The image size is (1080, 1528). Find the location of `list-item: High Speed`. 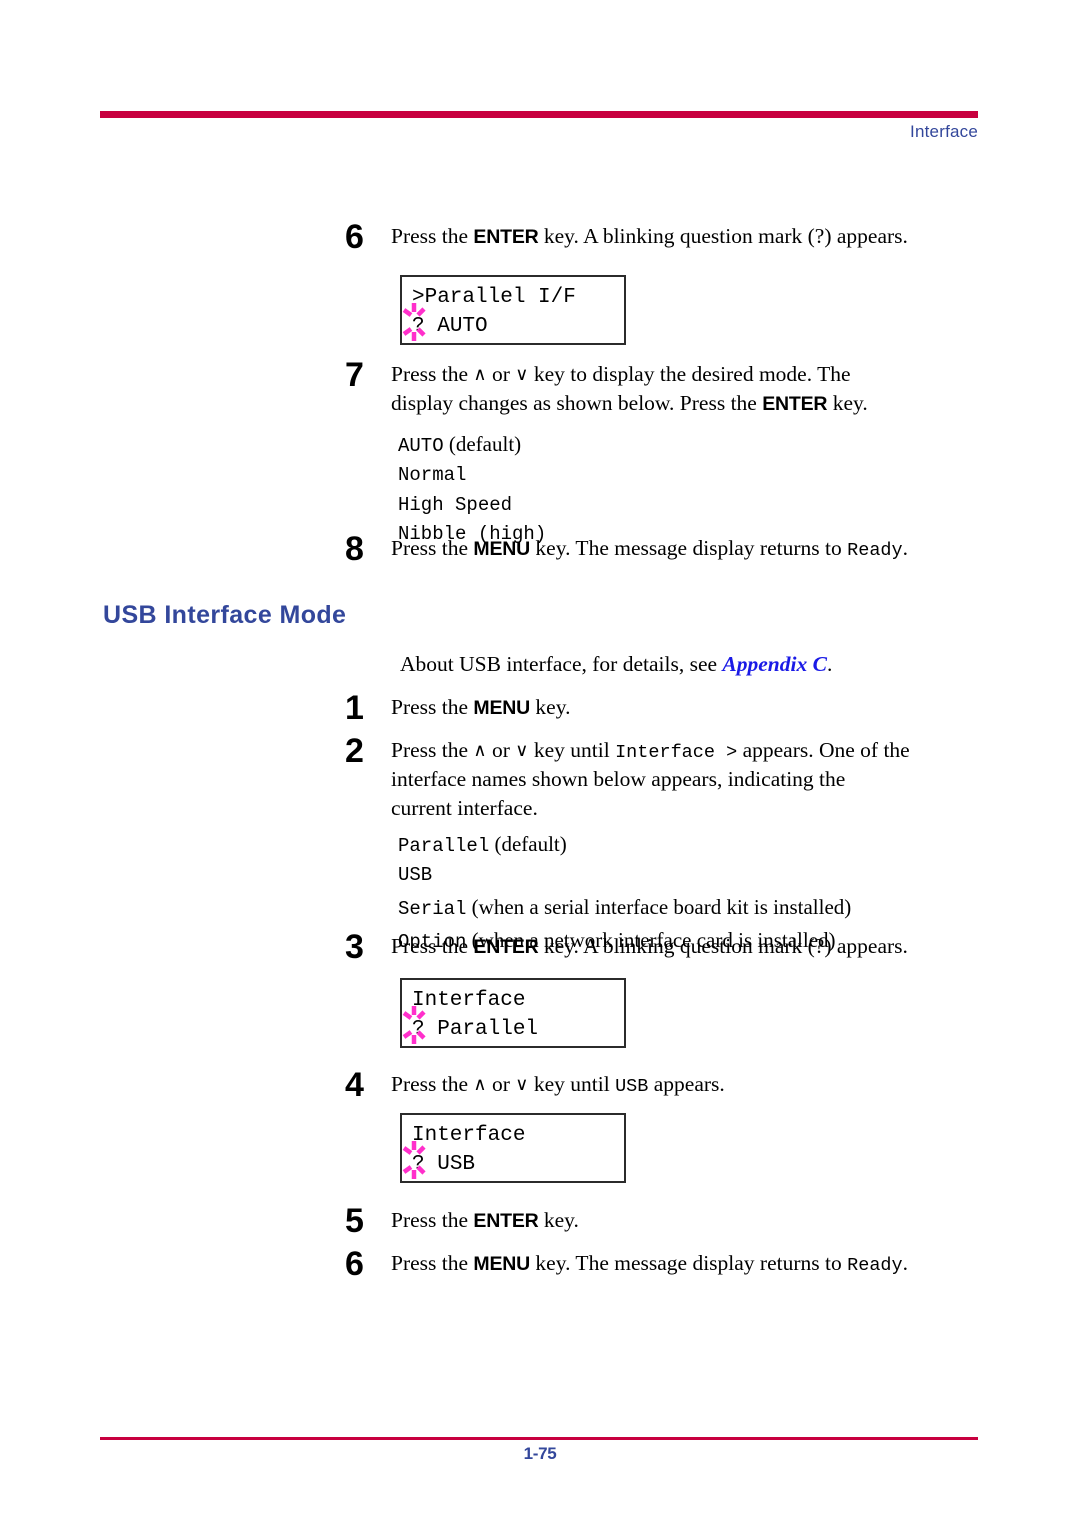

list-item: High Speed is located at coordinates (472, 505).